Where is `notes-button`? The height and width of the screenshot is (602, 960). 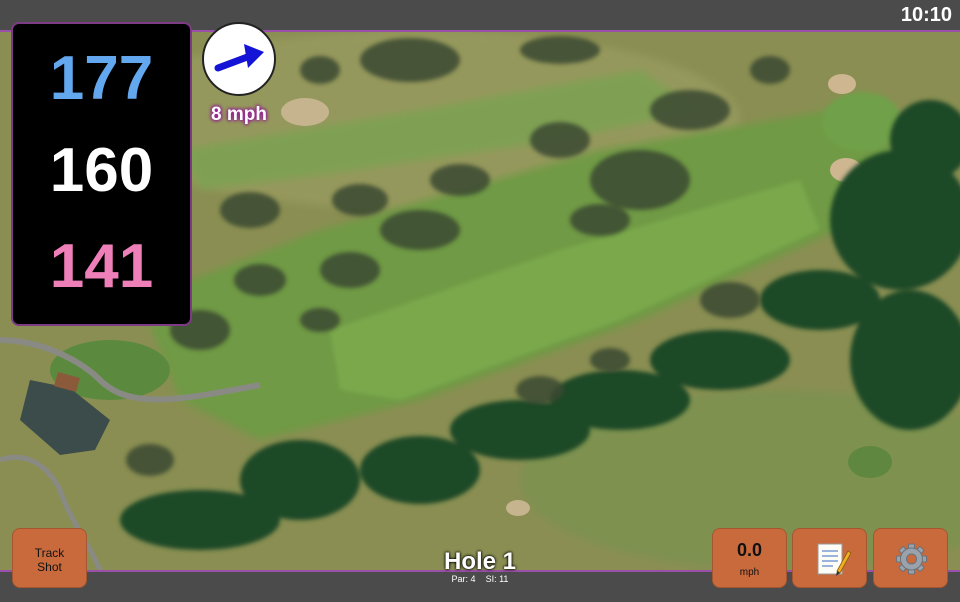 notes-button is located at coordinates (829, 558).